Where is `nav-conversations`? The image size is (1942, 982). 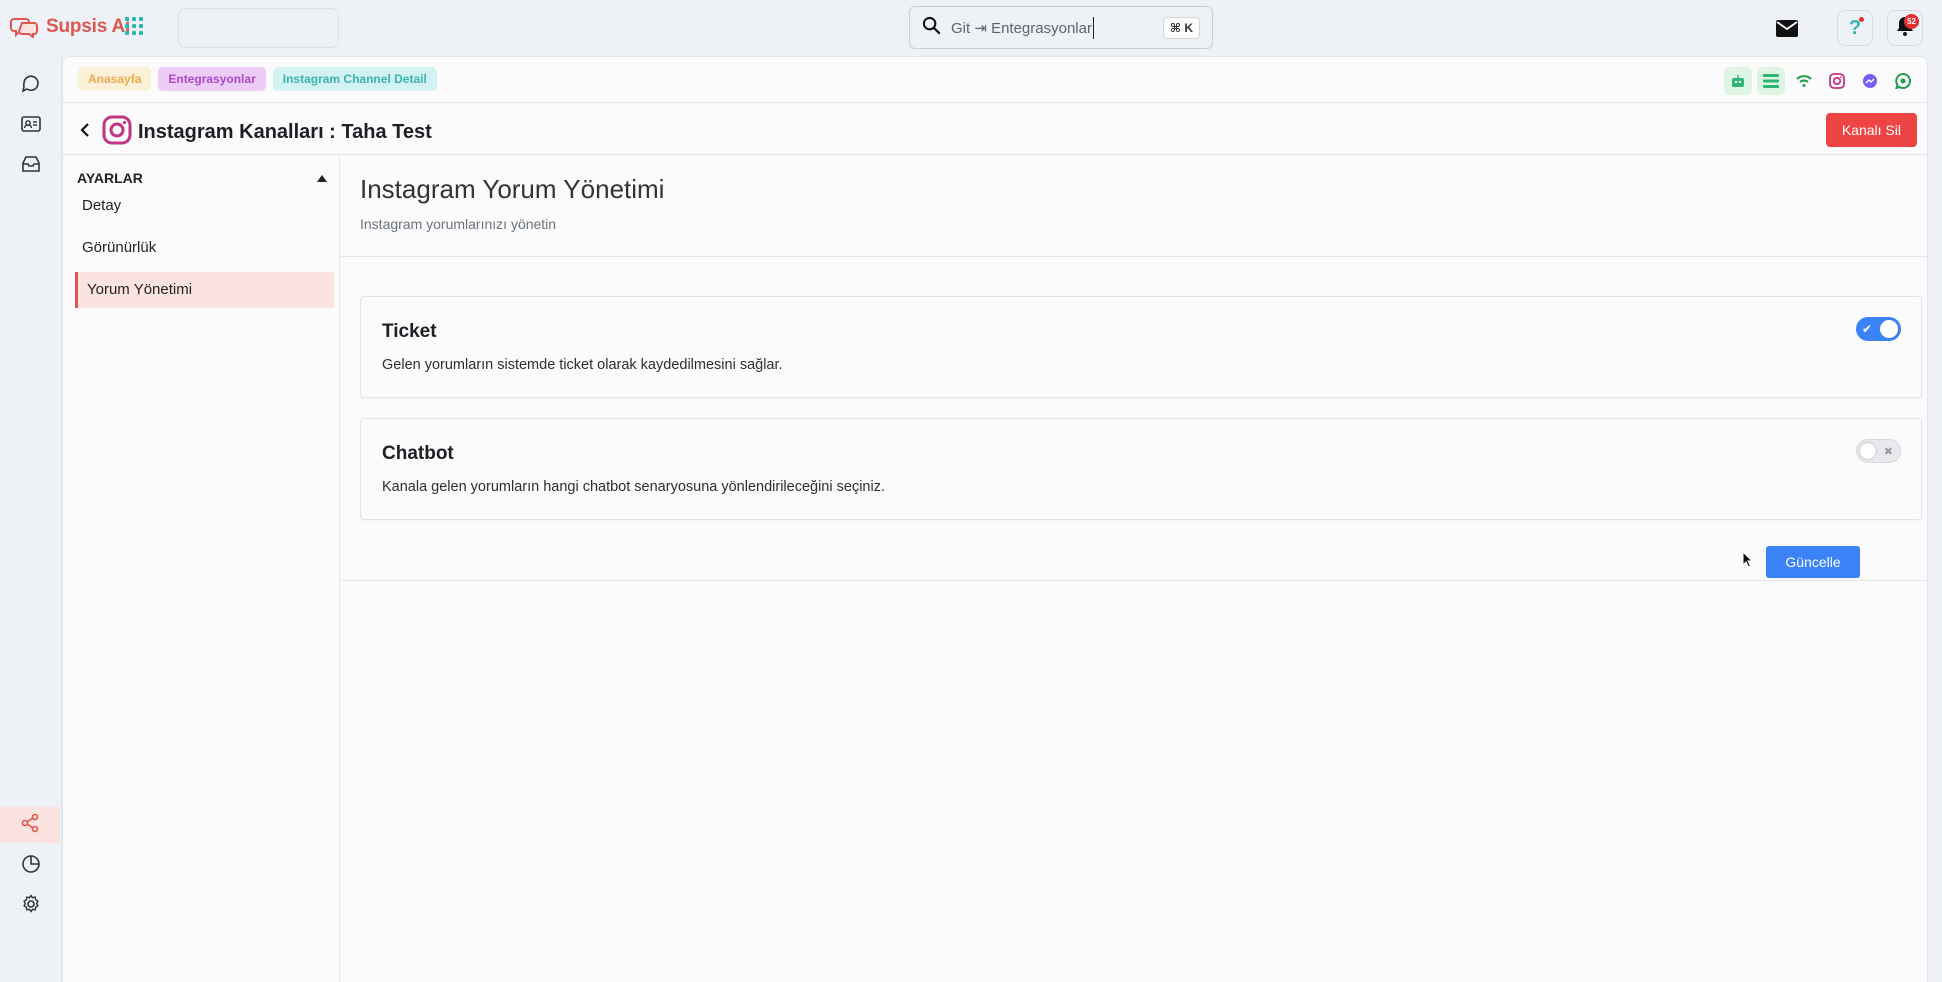
nav-conversations is located at coordinates (31, 86).